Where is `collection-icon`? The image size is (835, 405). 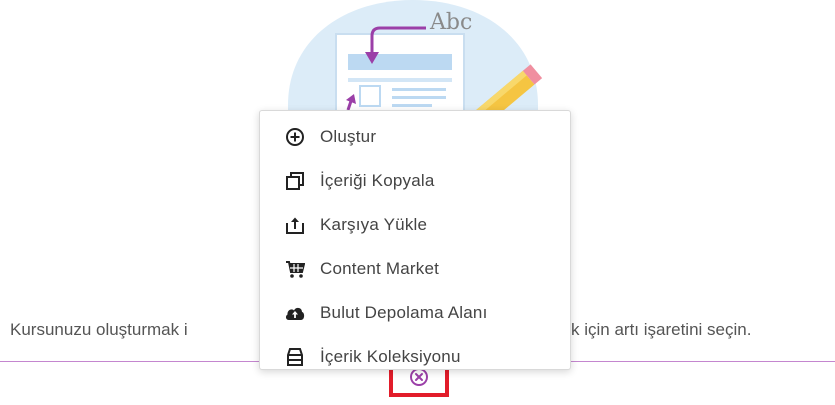
collection-icon is located at coordinates (295, 357).